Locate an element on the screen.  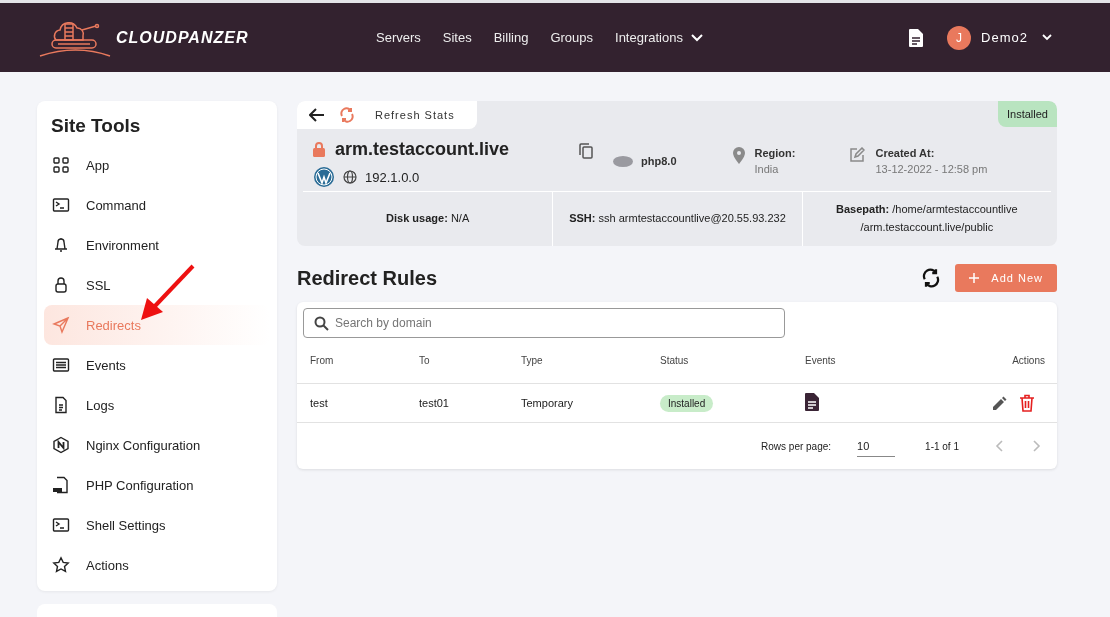
nav-link: Sites is located at coordinates (457, 37).